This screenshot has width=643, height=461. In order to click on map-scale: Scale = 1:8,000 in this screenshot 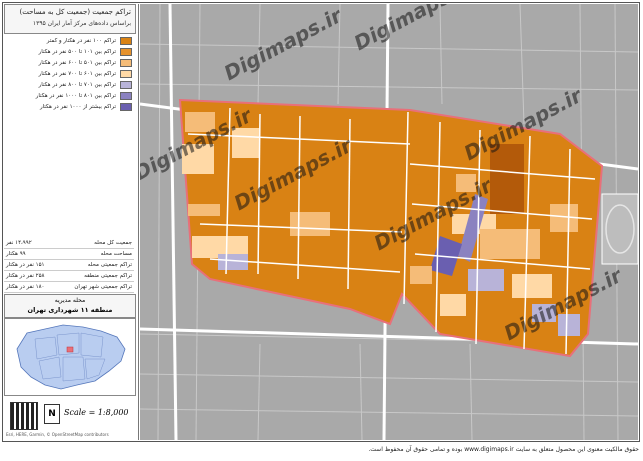, I will do `click(96, 412)`.